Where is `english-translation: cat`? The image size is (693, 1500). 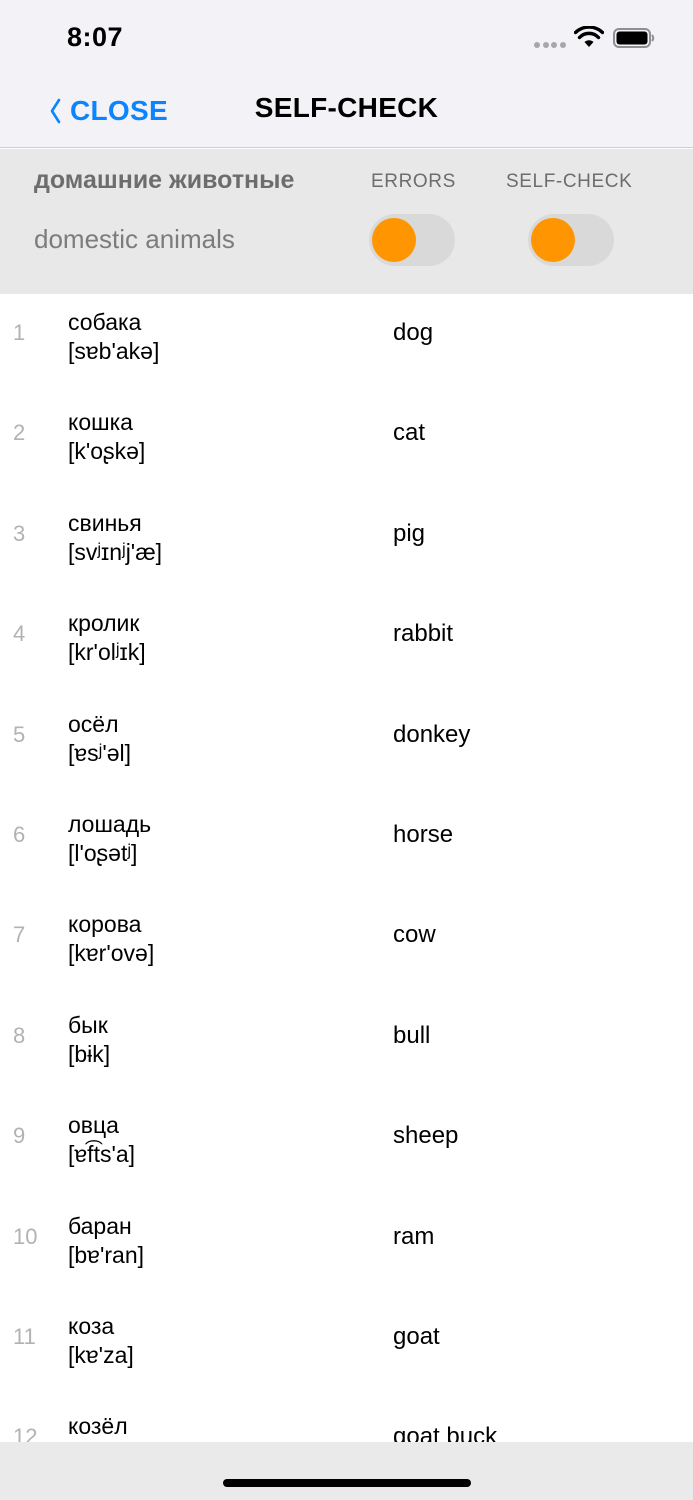 english-translation: cat is located at coordinates (409, 433).